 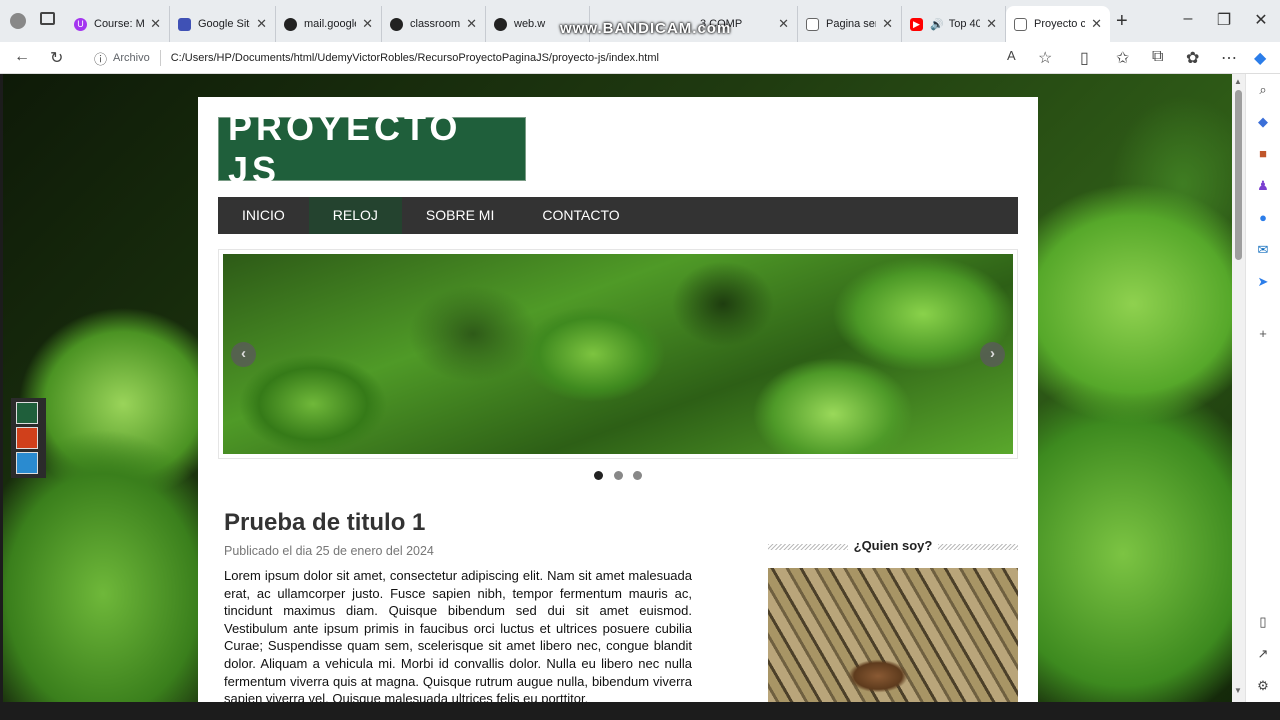 I want to click on theme-switcher, so click(x=28, y=438).